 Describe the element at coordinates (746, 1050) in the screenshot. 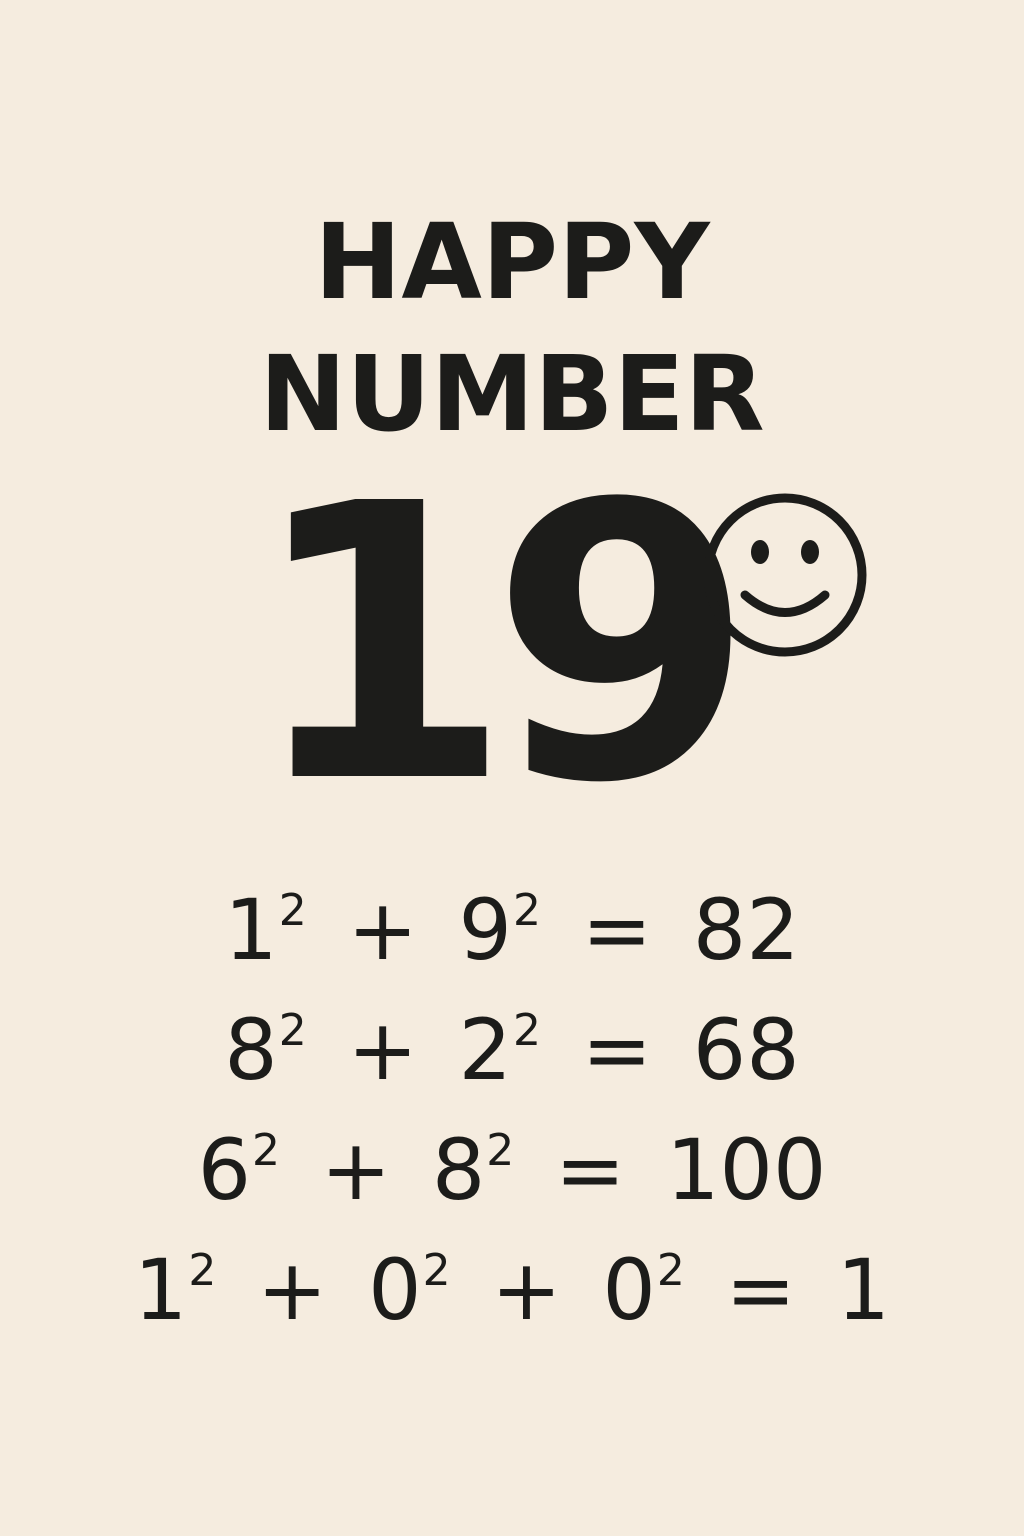

I see `equation-result: 68` at that location.